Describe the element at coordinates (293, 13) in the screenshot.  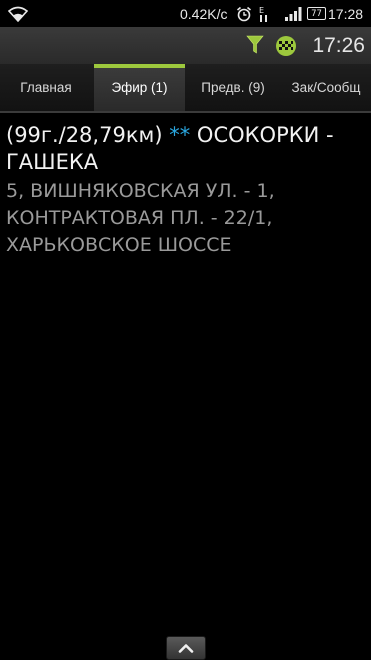
I see `signal-icon` at that location.